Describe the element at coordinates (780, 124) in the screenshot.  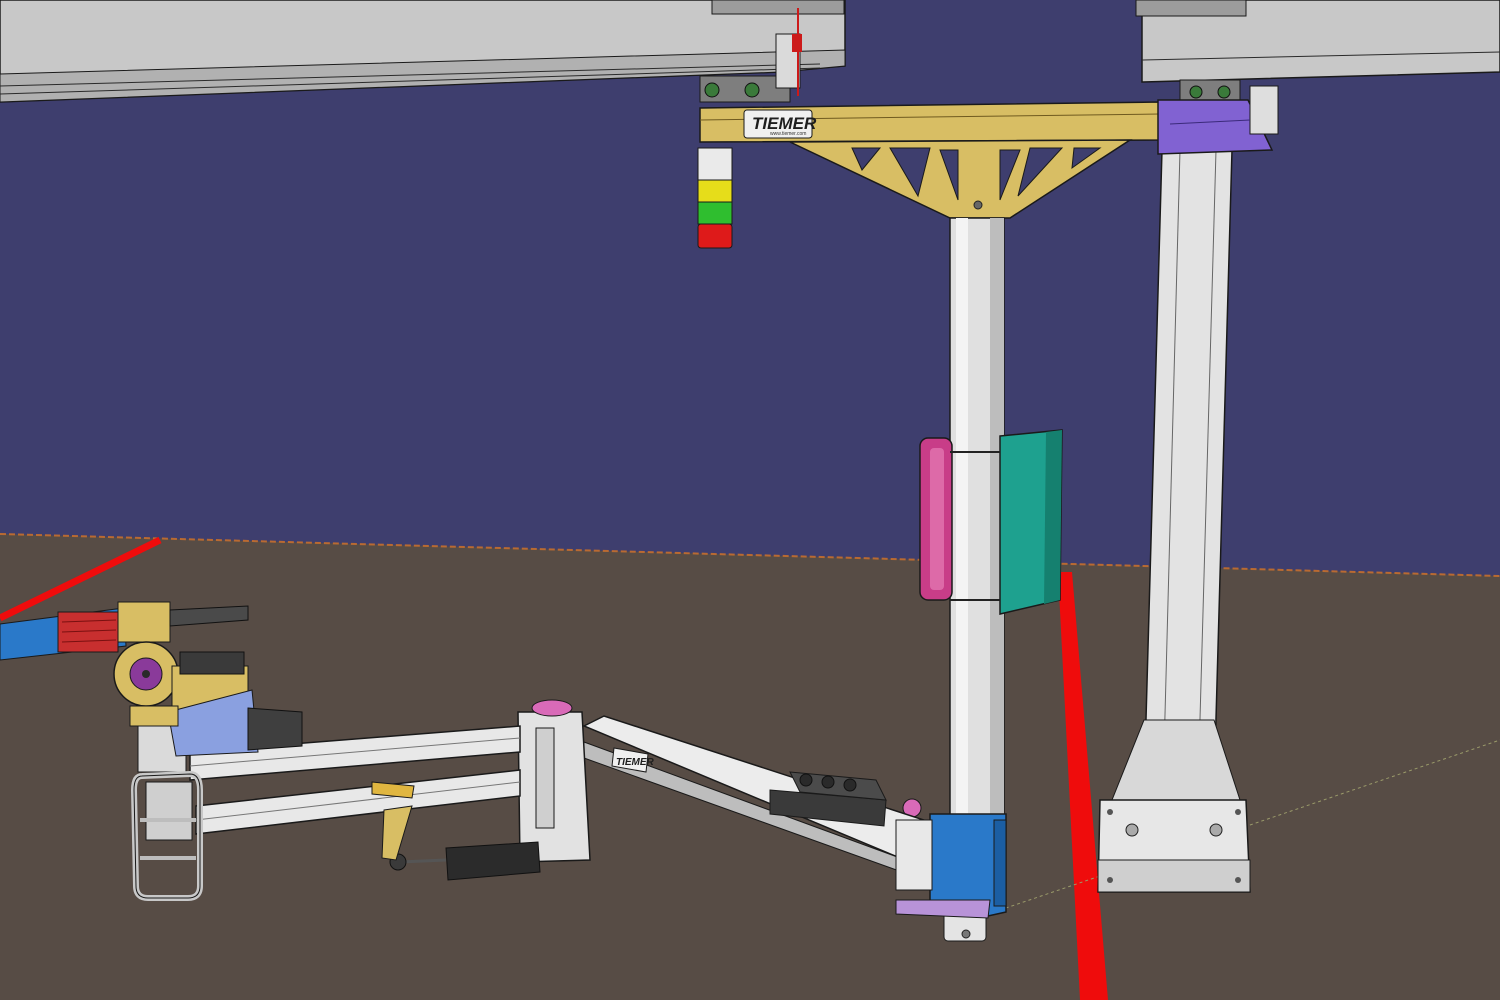
I see `brand-plate: TIEMER www.tiemer.com` at that location.